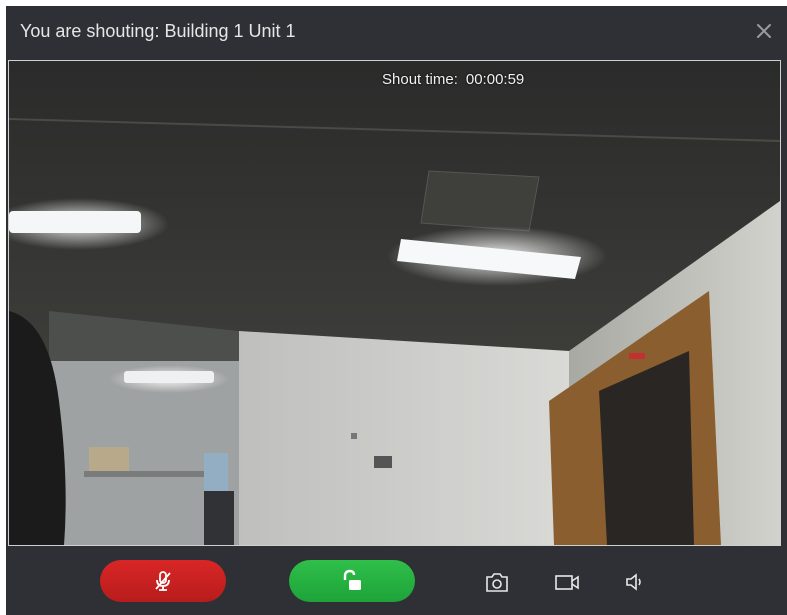 This screenshot has height=615, width=787. Describe the element at coordinates (420, 79) in the screenshot. I see `shout-time-label: Shout time:` at that location.